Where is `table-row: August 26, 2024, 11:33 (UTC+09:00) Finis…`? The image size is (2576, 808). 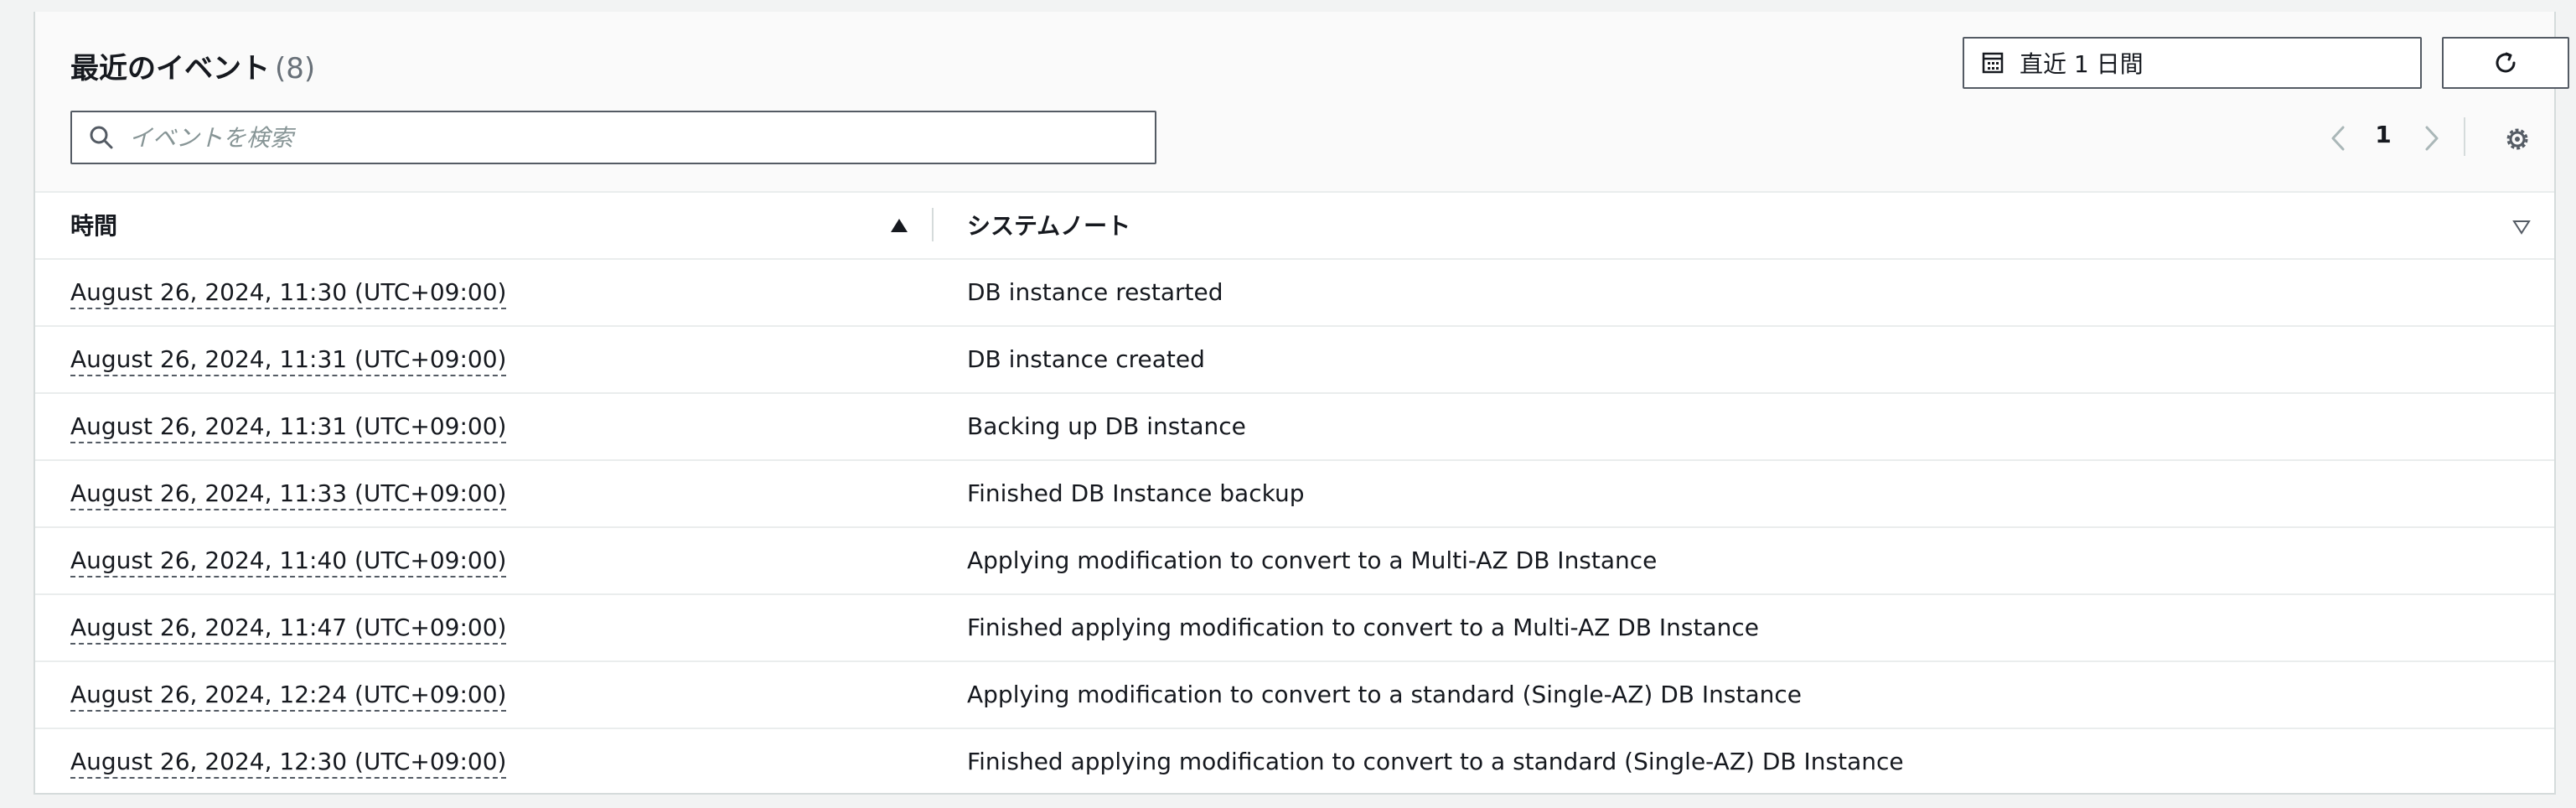
table-row: August 26, 2024, 11:33 (UTC+09:00) Finis… is located at coordinates (1294, 494).